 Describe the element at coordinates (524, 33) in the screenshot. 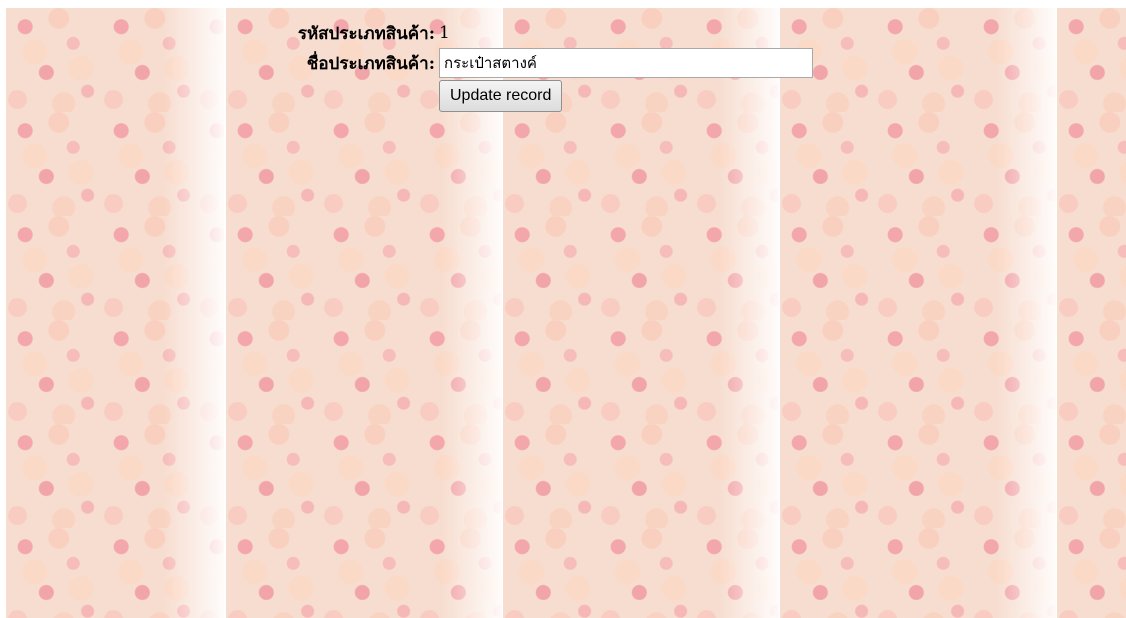

I see `category-id-row: รหัสประเภทสินค้า: 1` at that location.